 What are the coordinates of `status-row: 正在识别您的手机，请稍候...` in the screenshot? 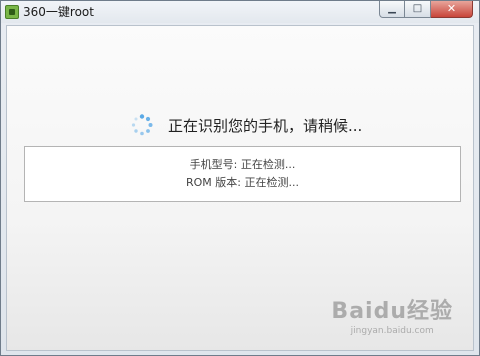 It's located at (246, 125).